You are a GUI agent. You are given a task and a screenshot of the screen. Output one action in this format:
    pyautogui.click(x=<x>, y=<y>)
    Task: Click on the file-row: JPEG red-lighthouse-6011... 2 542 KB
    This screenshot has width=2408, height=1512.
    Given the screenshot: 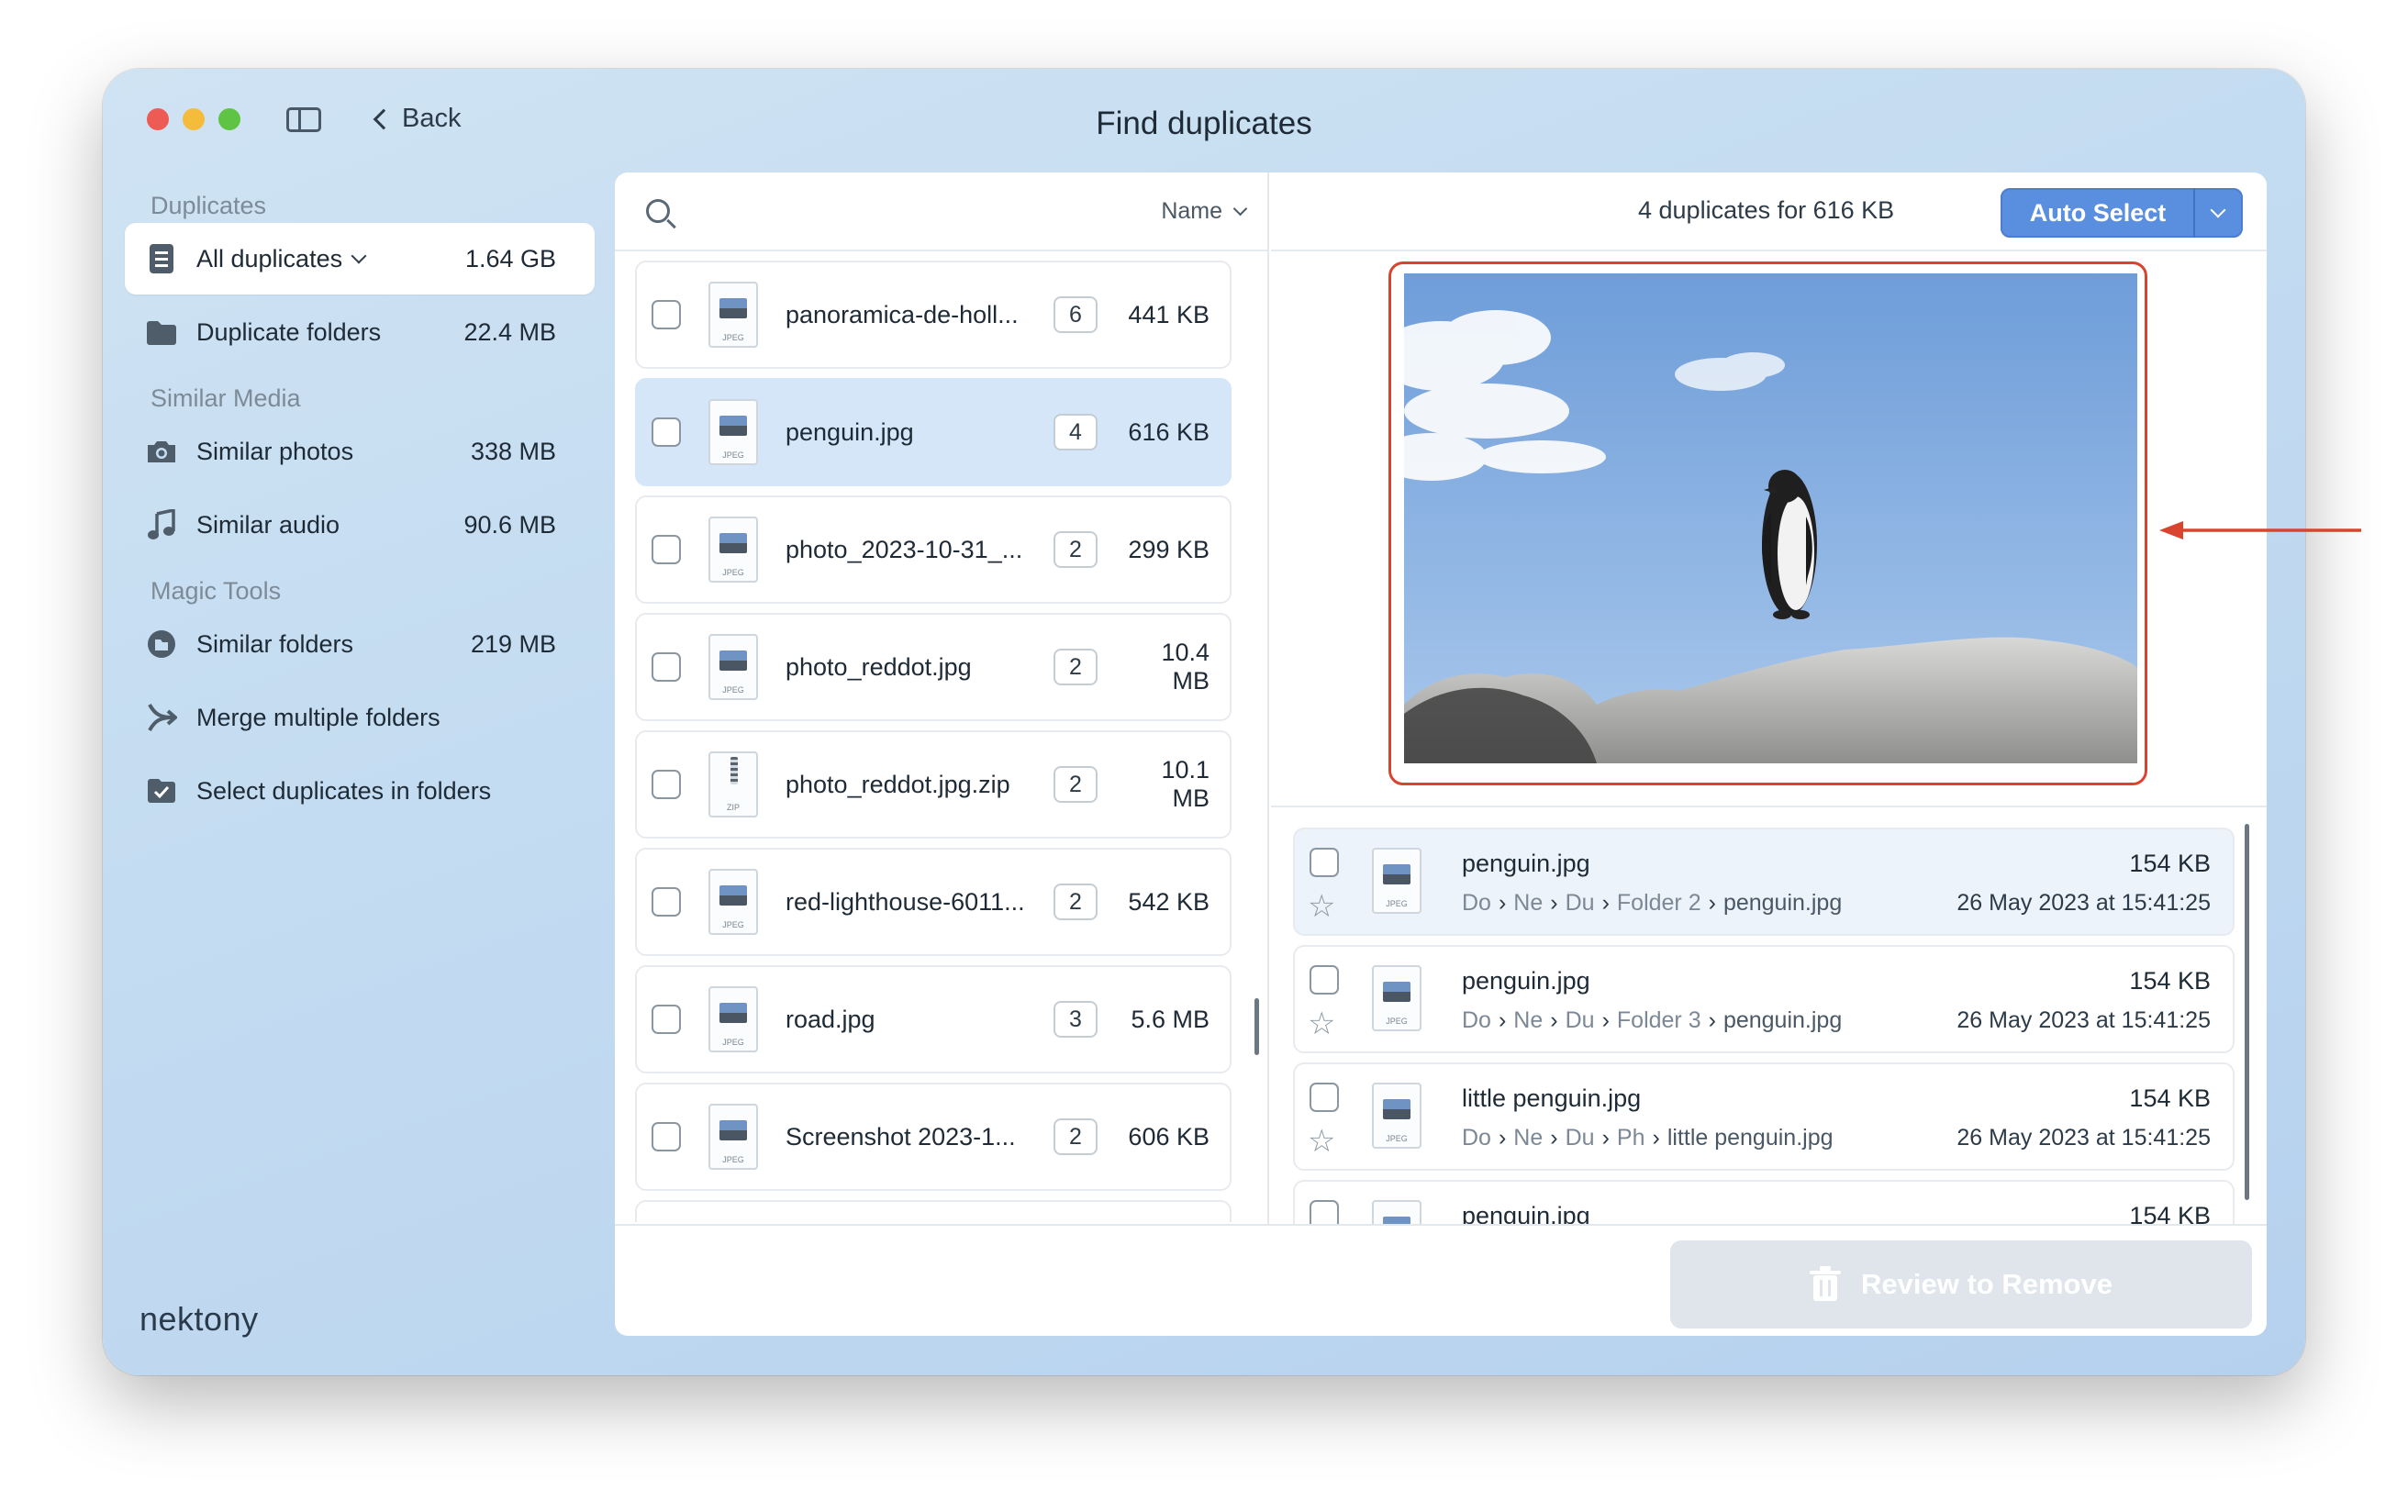 What is the action you would take?
    pyautogui.click(x=934, y=902)
    